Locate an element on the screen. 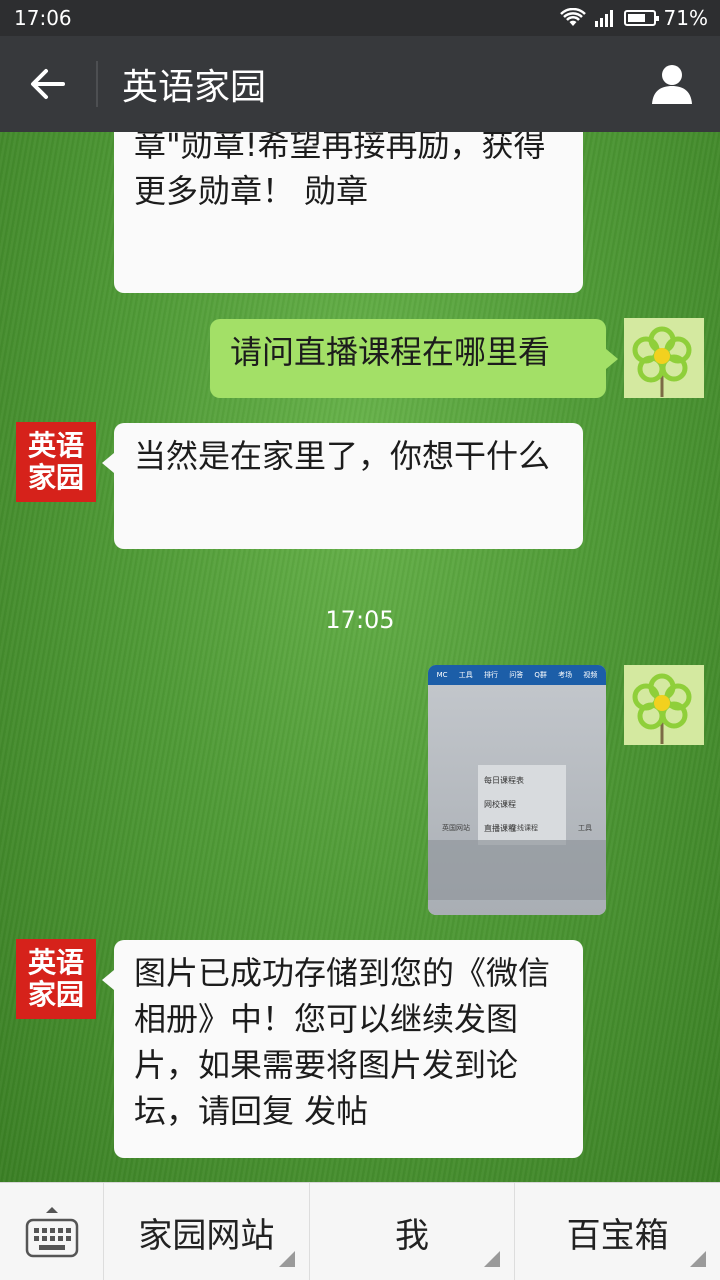 This screenshot has width=720, height=1280. signal-icon is located at coordinates (603, 18).